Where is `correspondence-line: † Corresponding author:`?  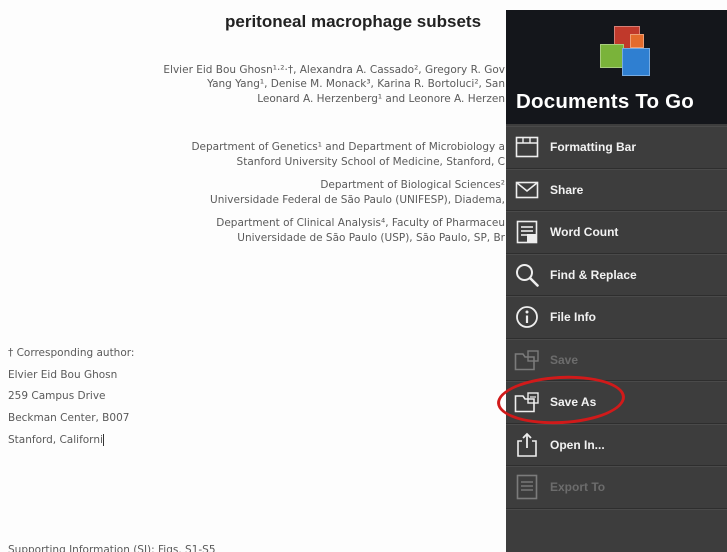 correspondence-line: † Corresponding author: is located at coordinates (71, 353).